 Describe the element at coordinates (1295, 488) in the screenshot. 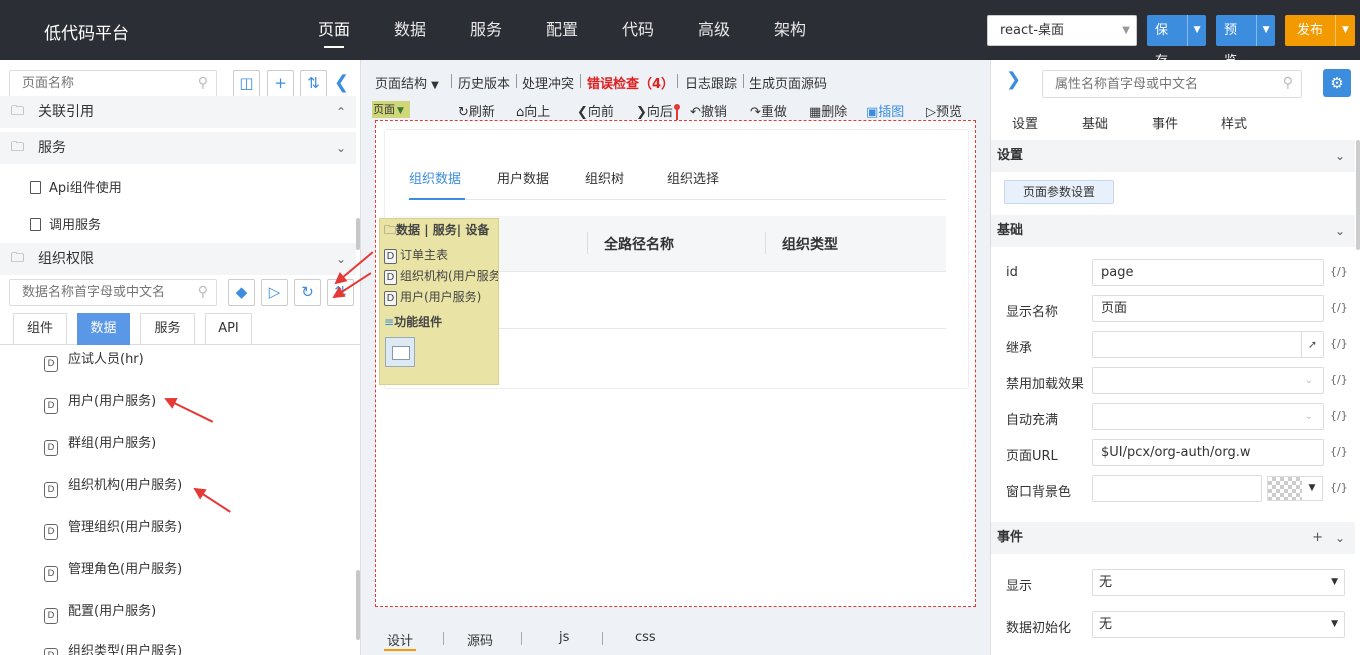

I see `color-picker: ▼` at that location.